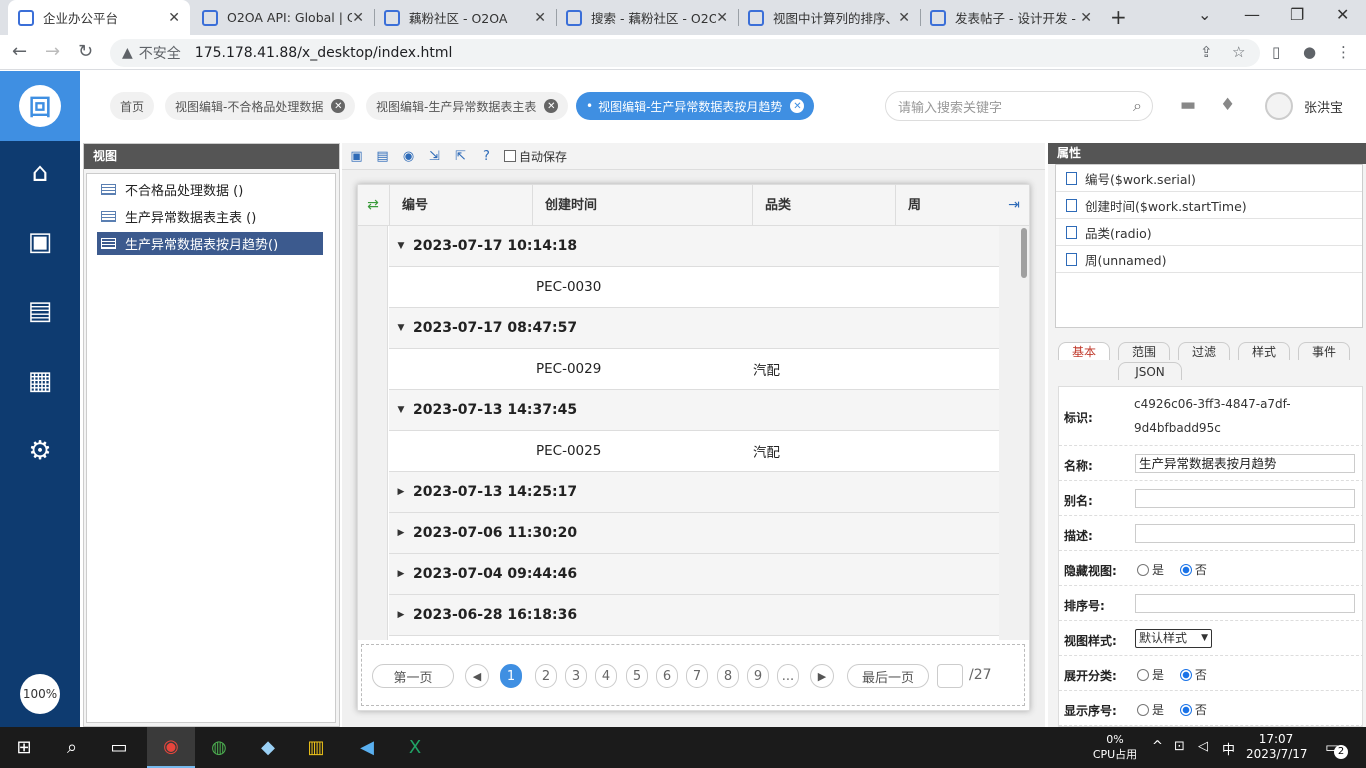 This screenshot has height=768, width=1366. What do you see at coordinates (694, 492) in the screenshot?
I see `group-row: ▶ 2023-07-13 14:25:17` at bounding box center [694, 492].